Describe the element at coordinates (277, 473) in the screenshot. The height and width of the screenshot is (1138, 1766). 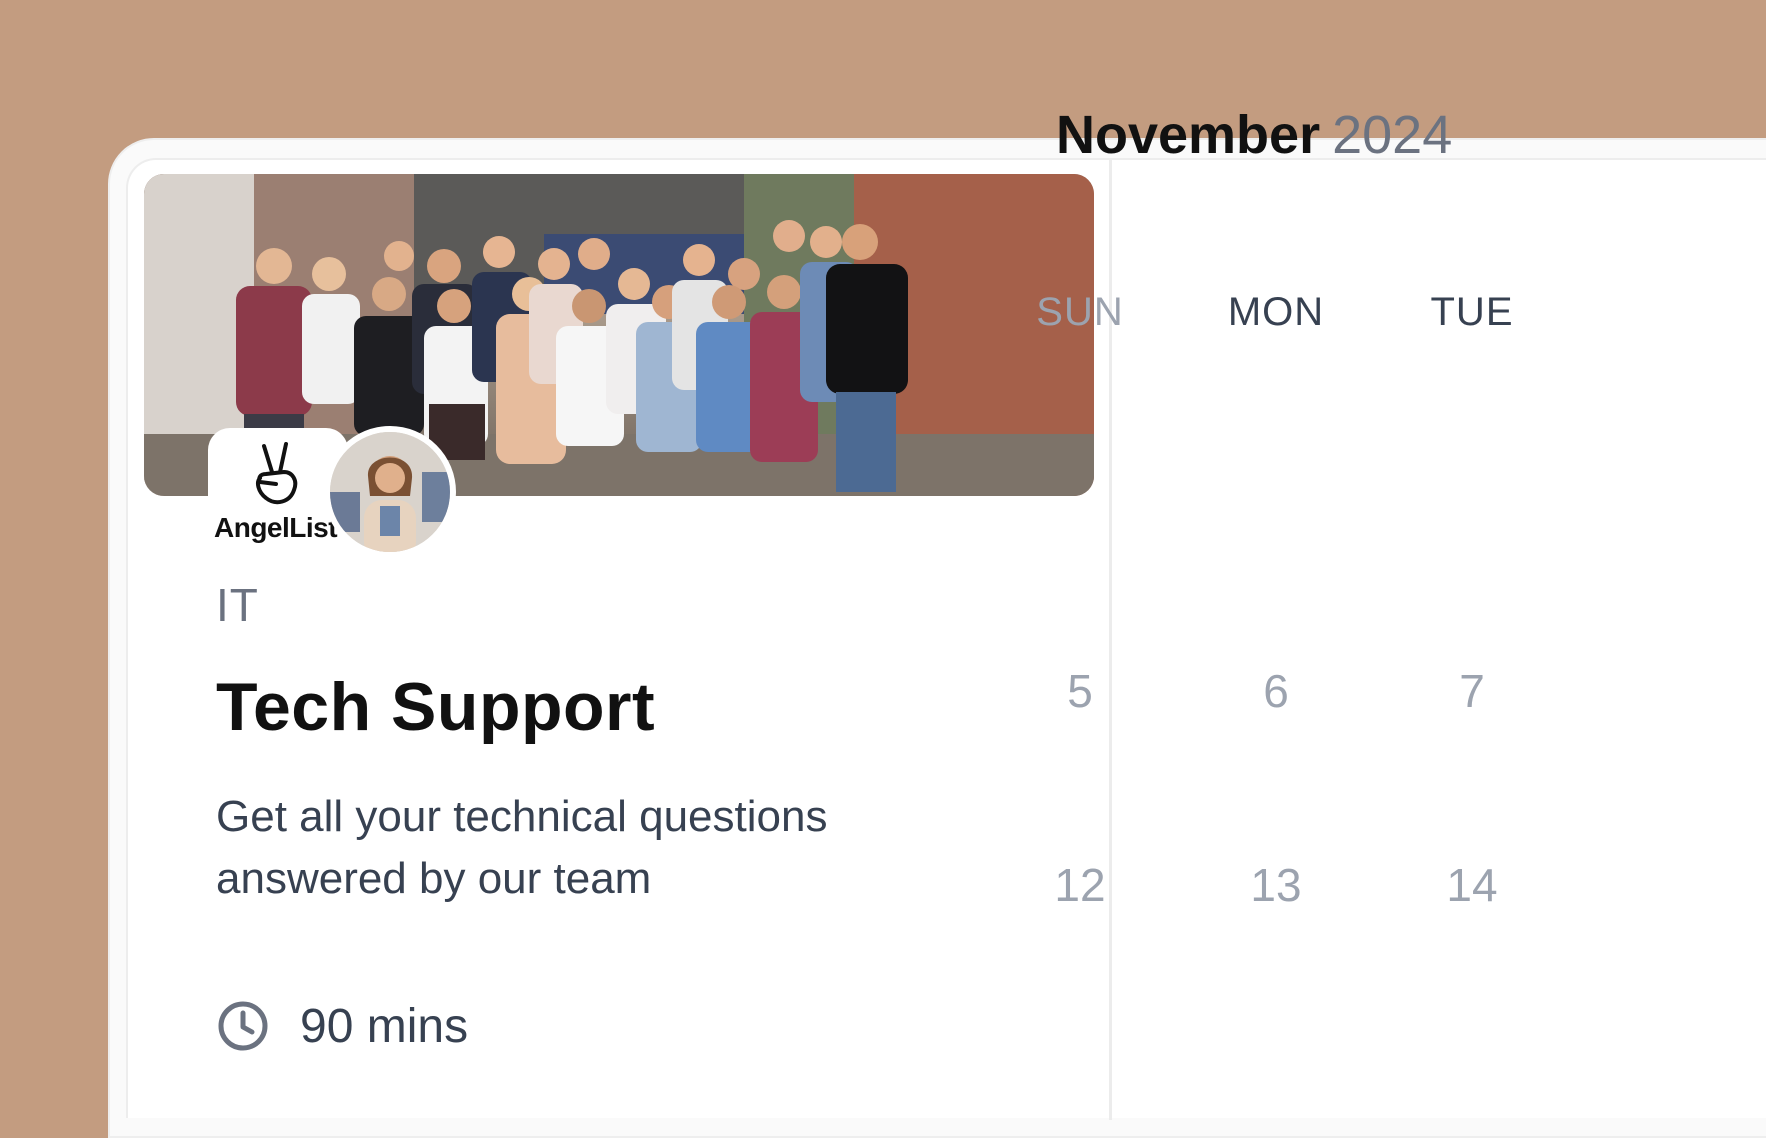
I see `peace-hand-icon` at that location.